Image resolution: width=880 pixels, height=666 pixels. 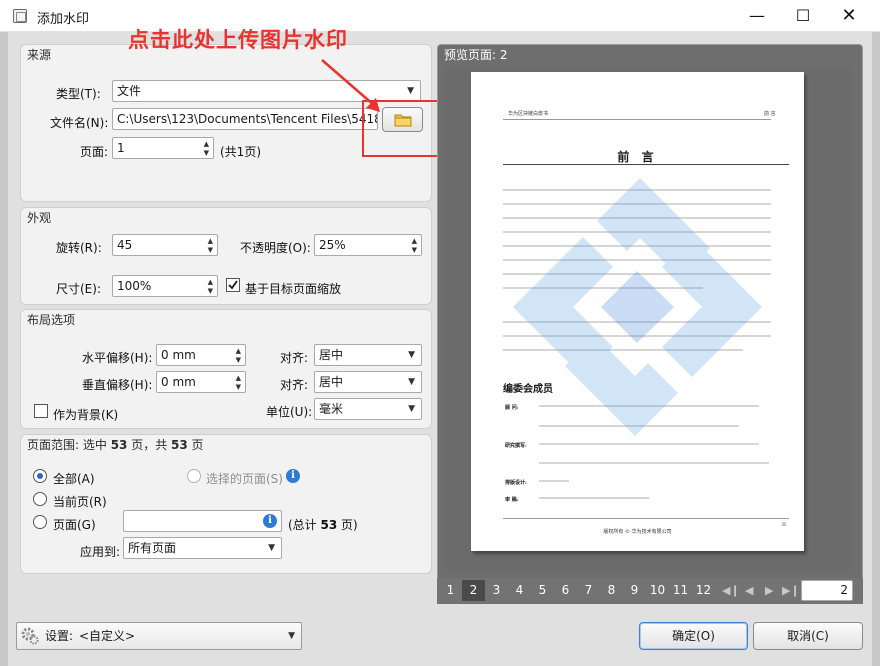 I want to click on page-value: 1, so click(x=121, y=148).